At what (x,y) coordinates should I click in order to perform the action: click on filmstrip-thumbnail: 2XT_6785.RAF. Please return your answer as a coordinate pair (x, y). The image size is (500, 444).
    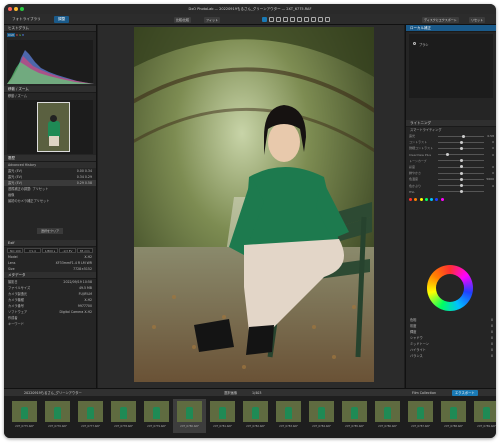
    Looking at the image, I should click on (354, 416).